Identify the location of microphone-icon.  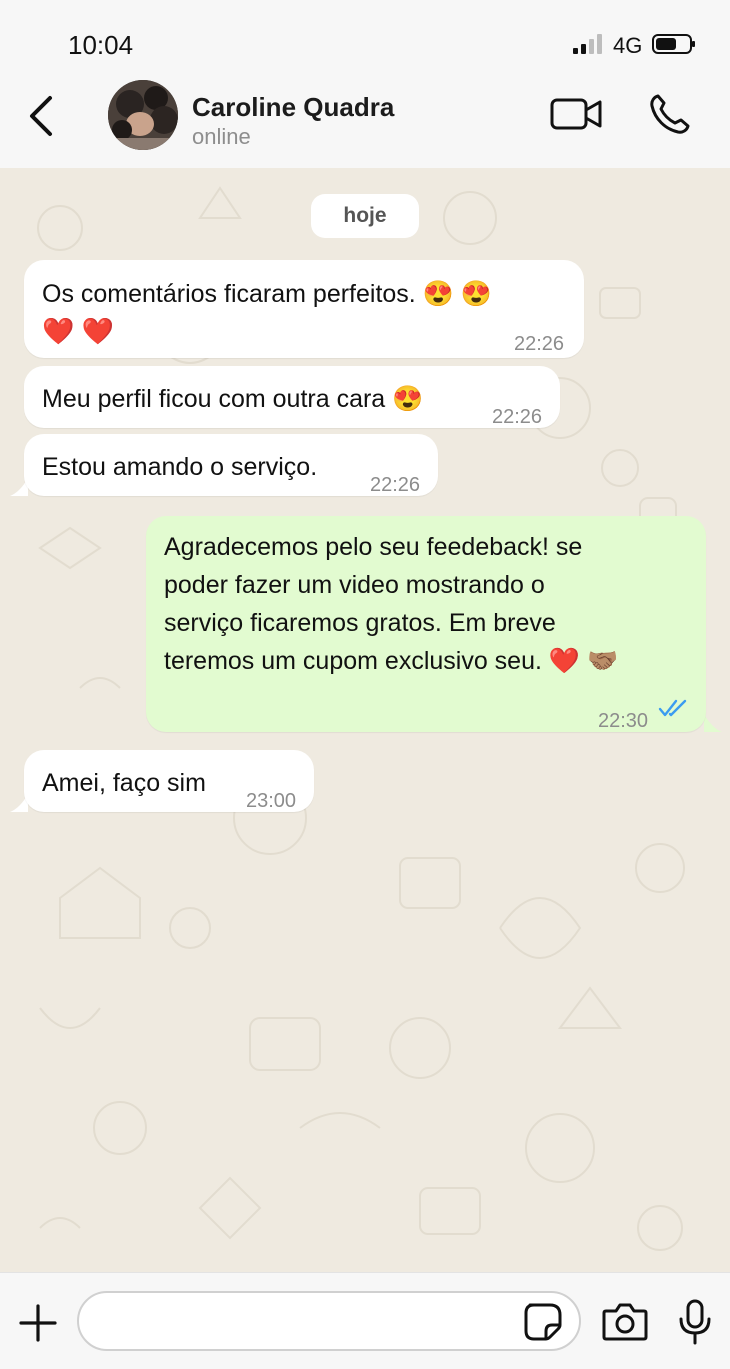
(695, 1322).